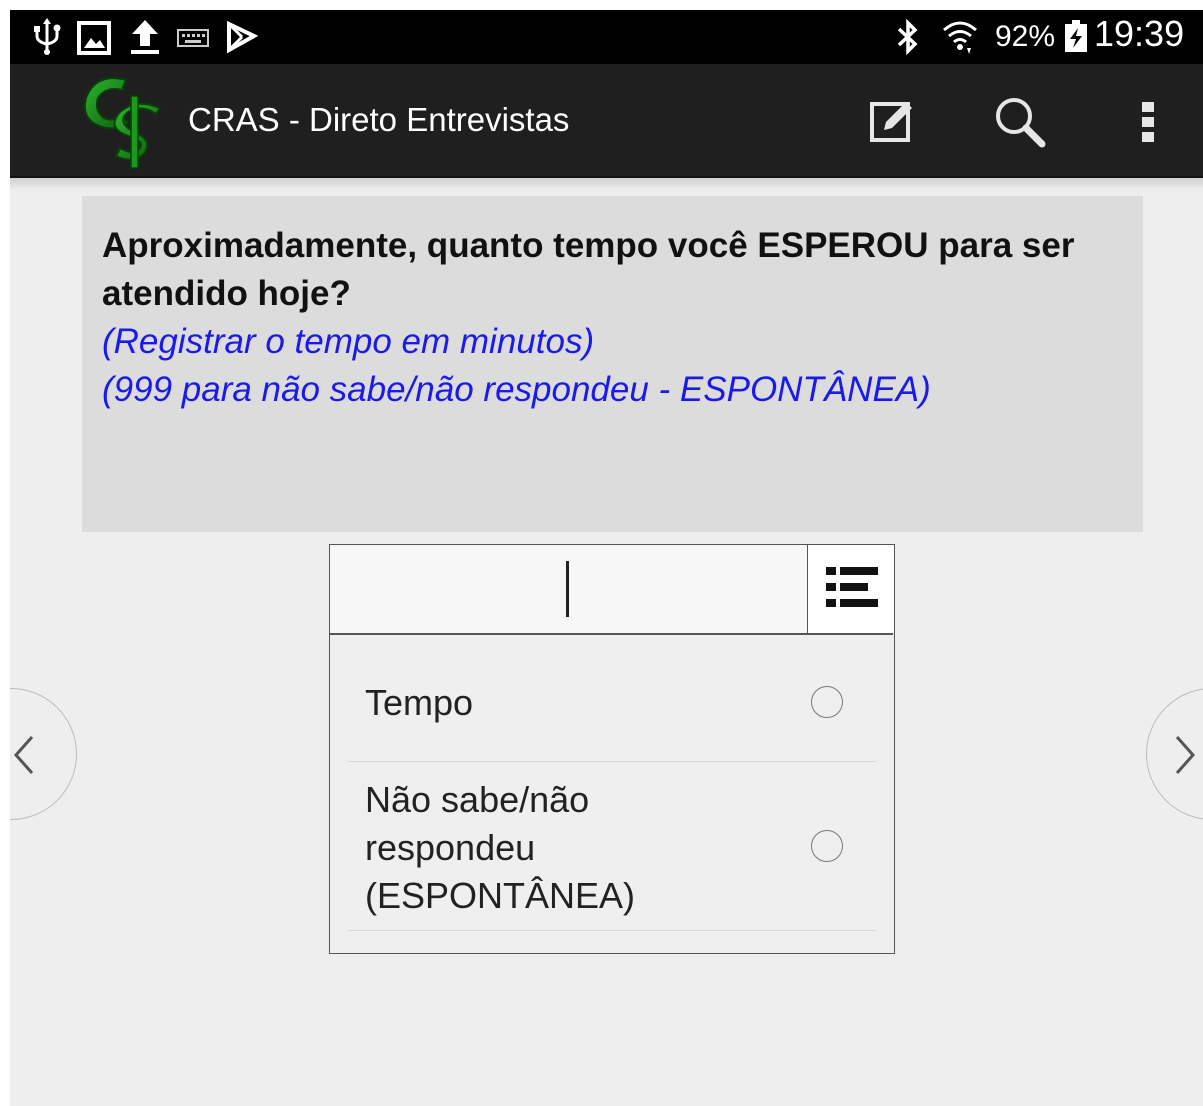  I want to click on question-hint-minutes: (Registrar o tempo em minutos), so click(348, 341).